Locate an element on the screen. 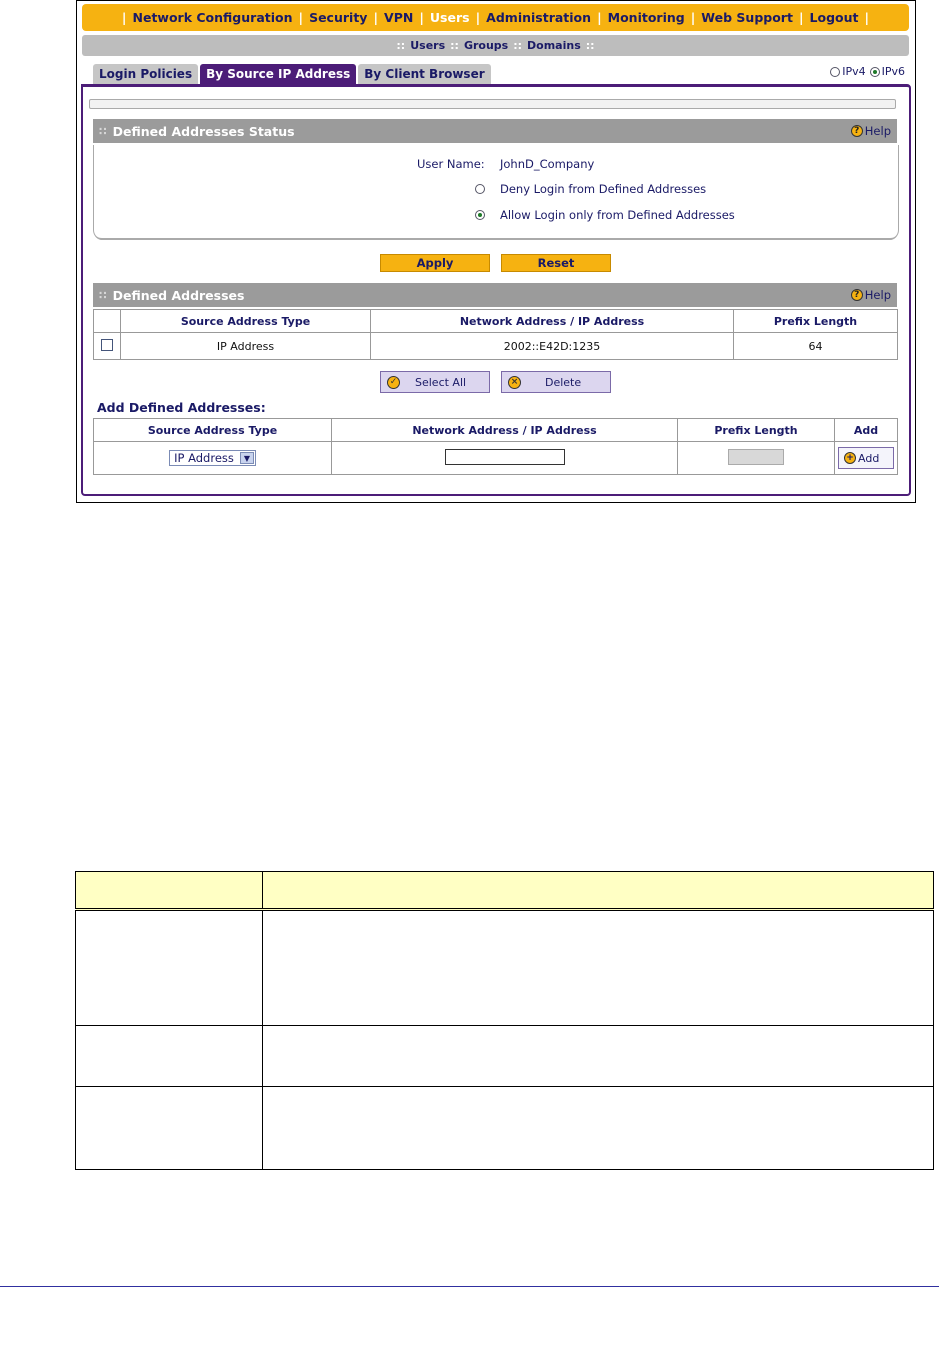  menu-web-support: Web Support is located at coordinates (747, 17).